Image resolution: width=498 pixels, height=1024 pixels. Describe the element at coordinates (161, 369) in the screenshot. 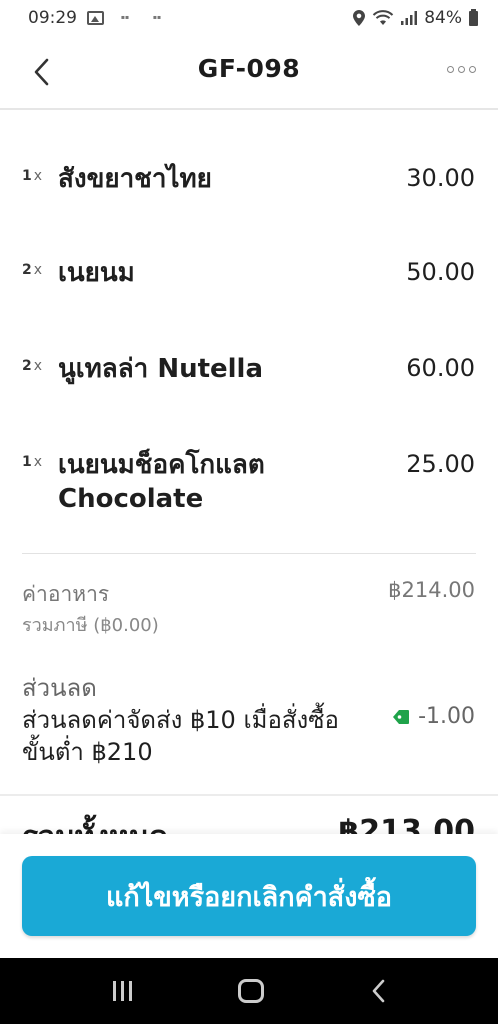

I see `item-name: นูเทลล่า Nutella` at that location.